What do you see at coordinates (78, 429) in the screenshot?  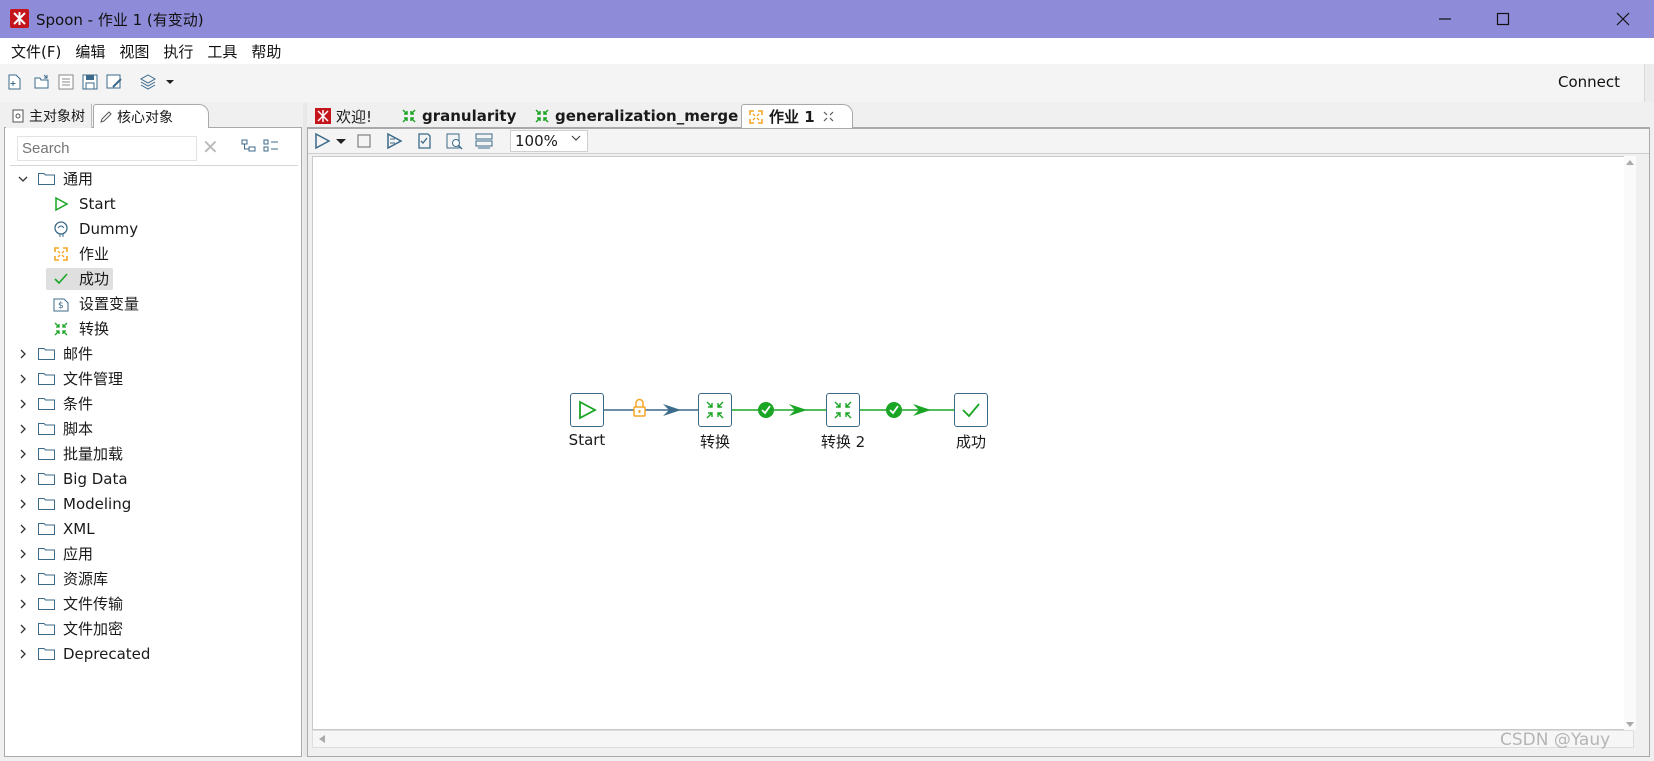 I see `tree-folder-label: 脚本` at bounding box center [78, 429].